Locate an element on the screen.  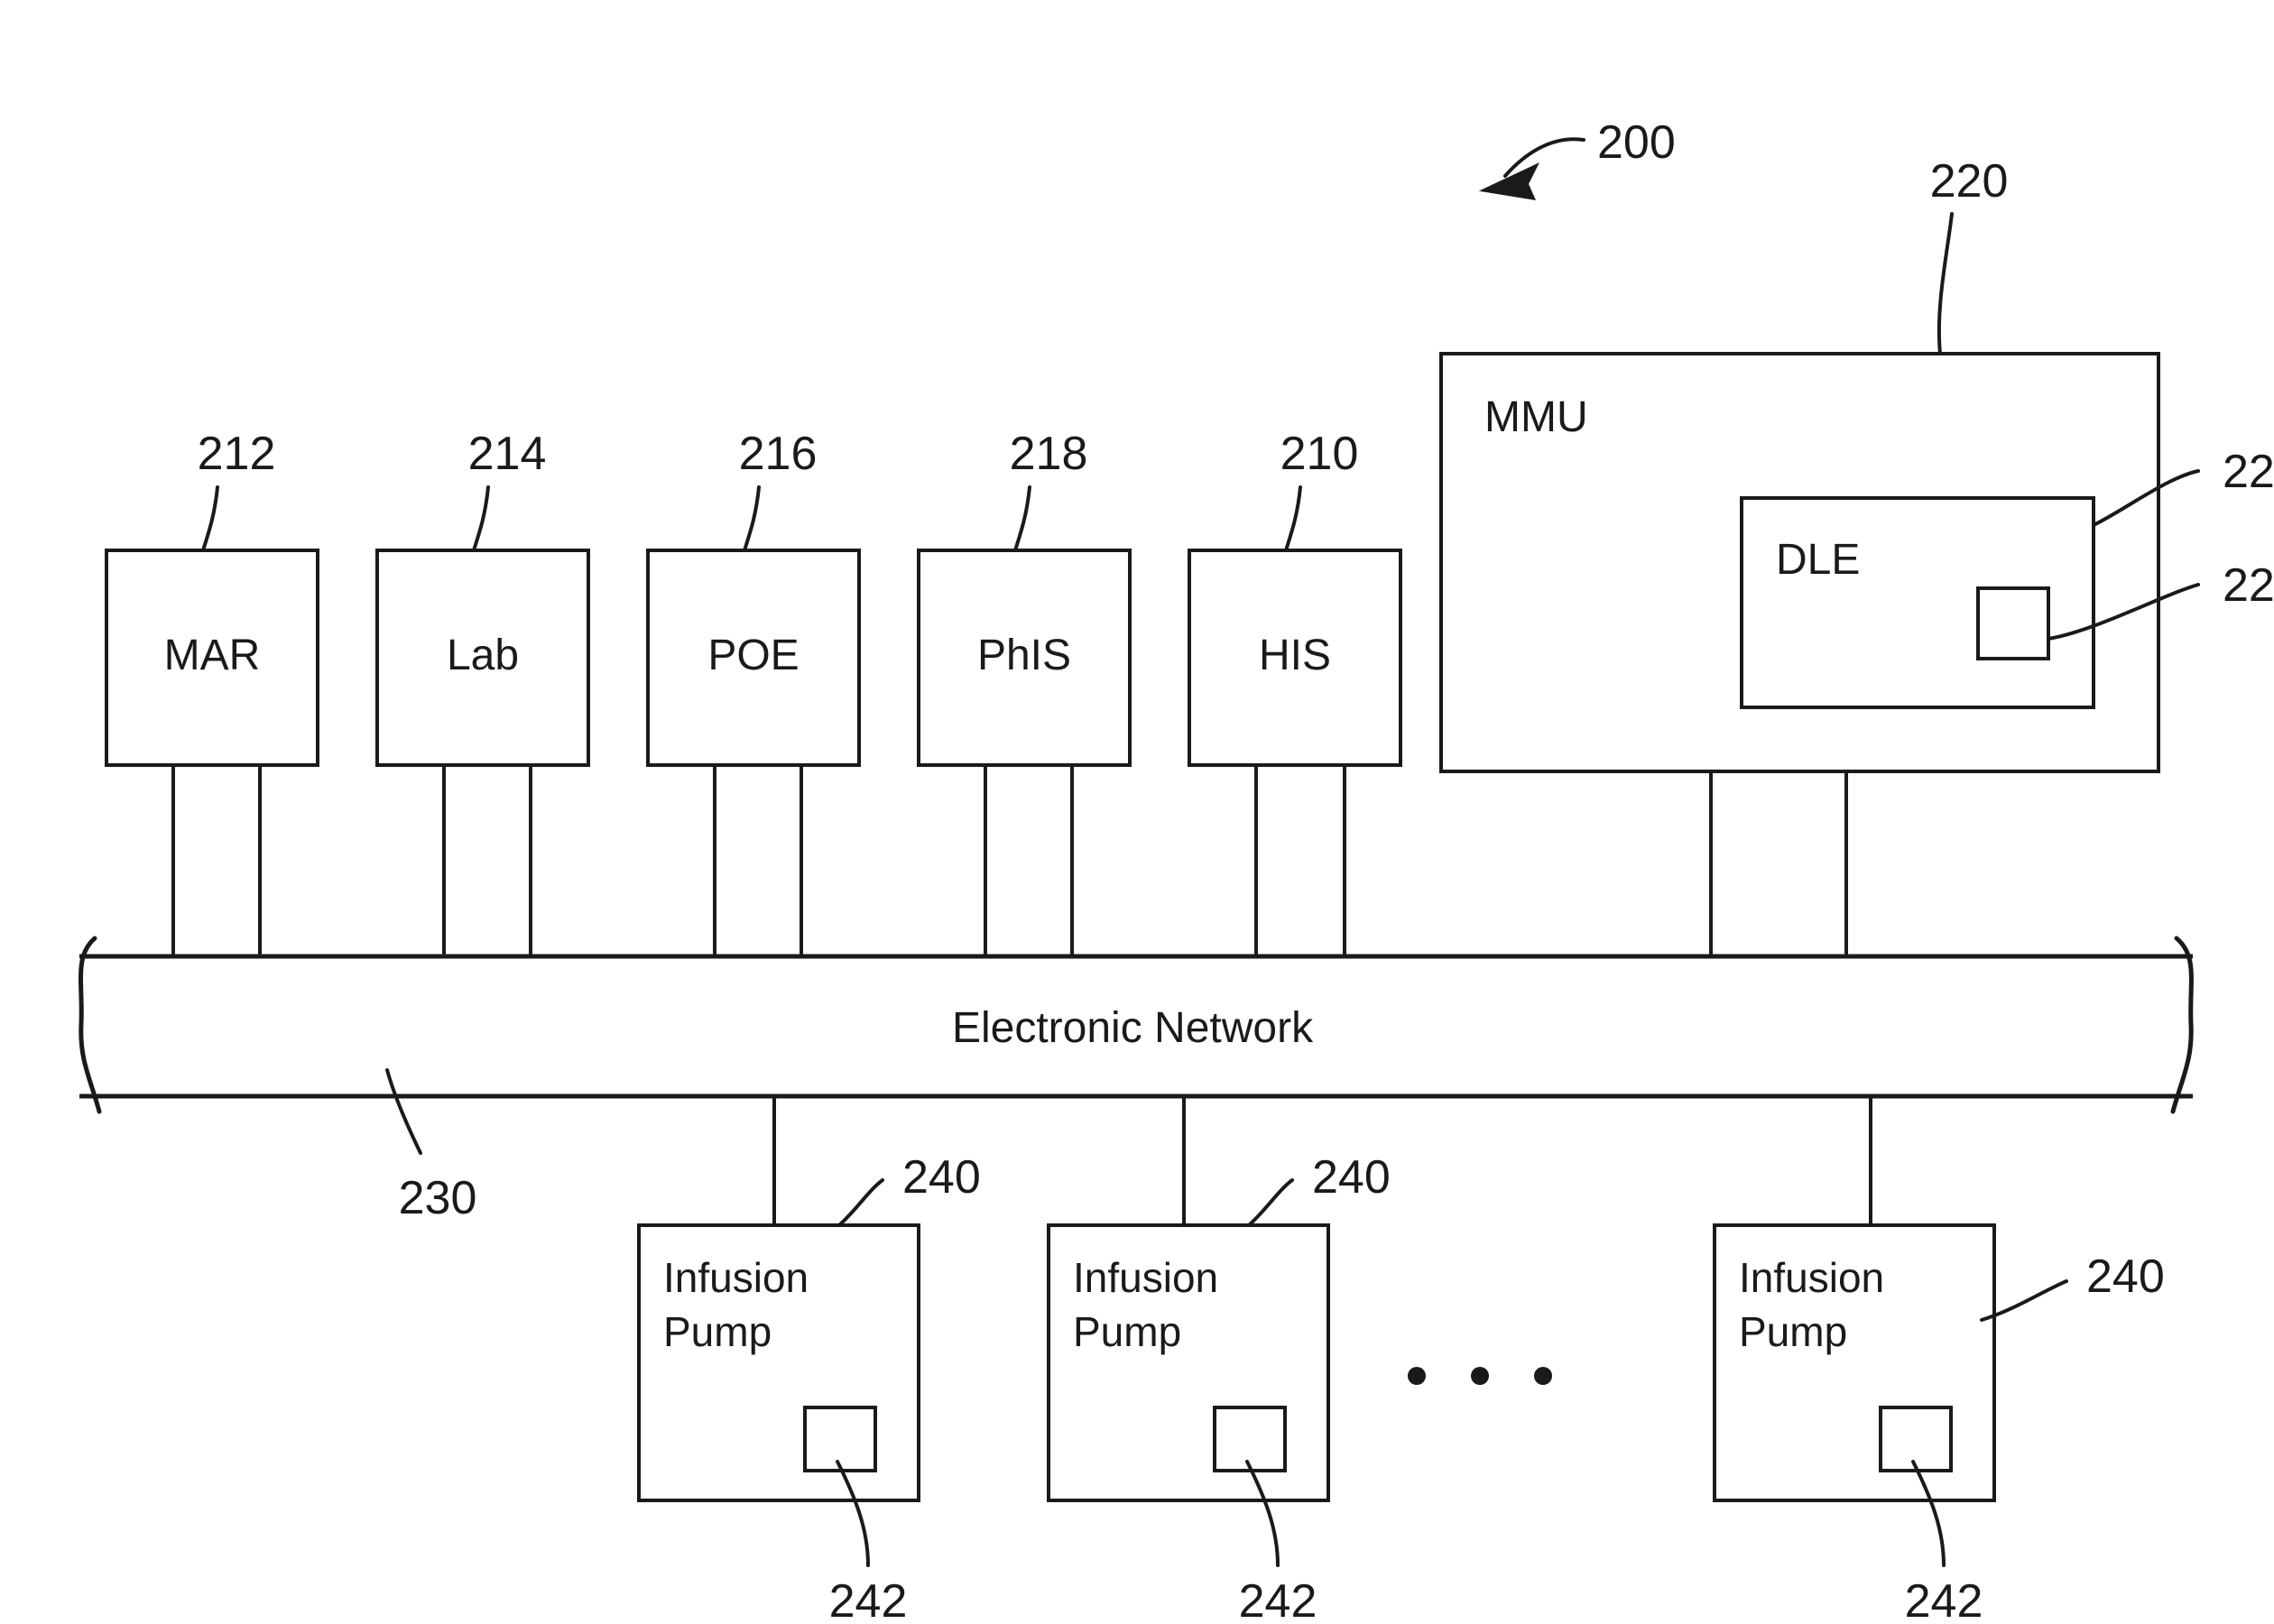
system-box-poe: POE is located at coordinates (753, 658).